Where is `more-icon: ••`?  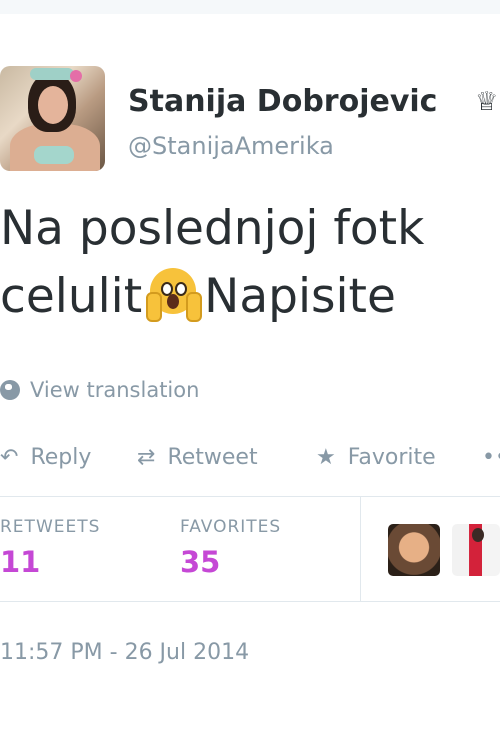
more-icon: •• is located at coordinates (491, 457).